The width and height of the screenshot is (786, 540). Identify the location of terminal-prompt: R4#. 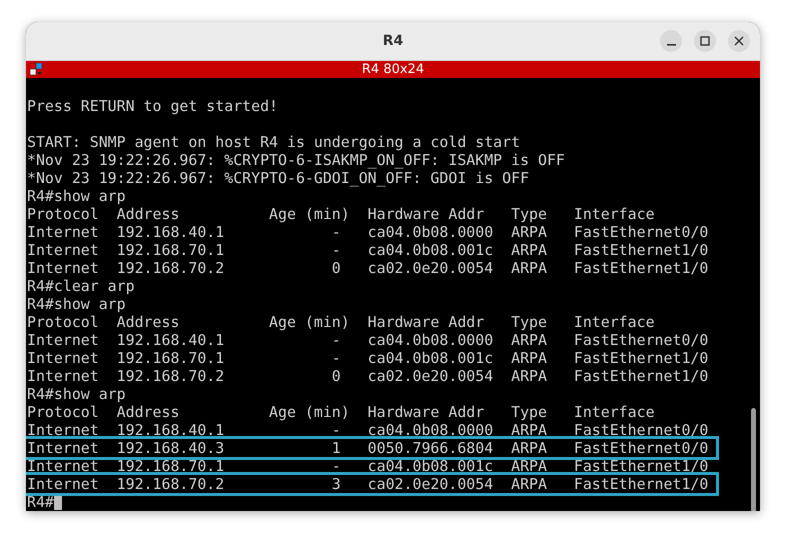
(40, 502).